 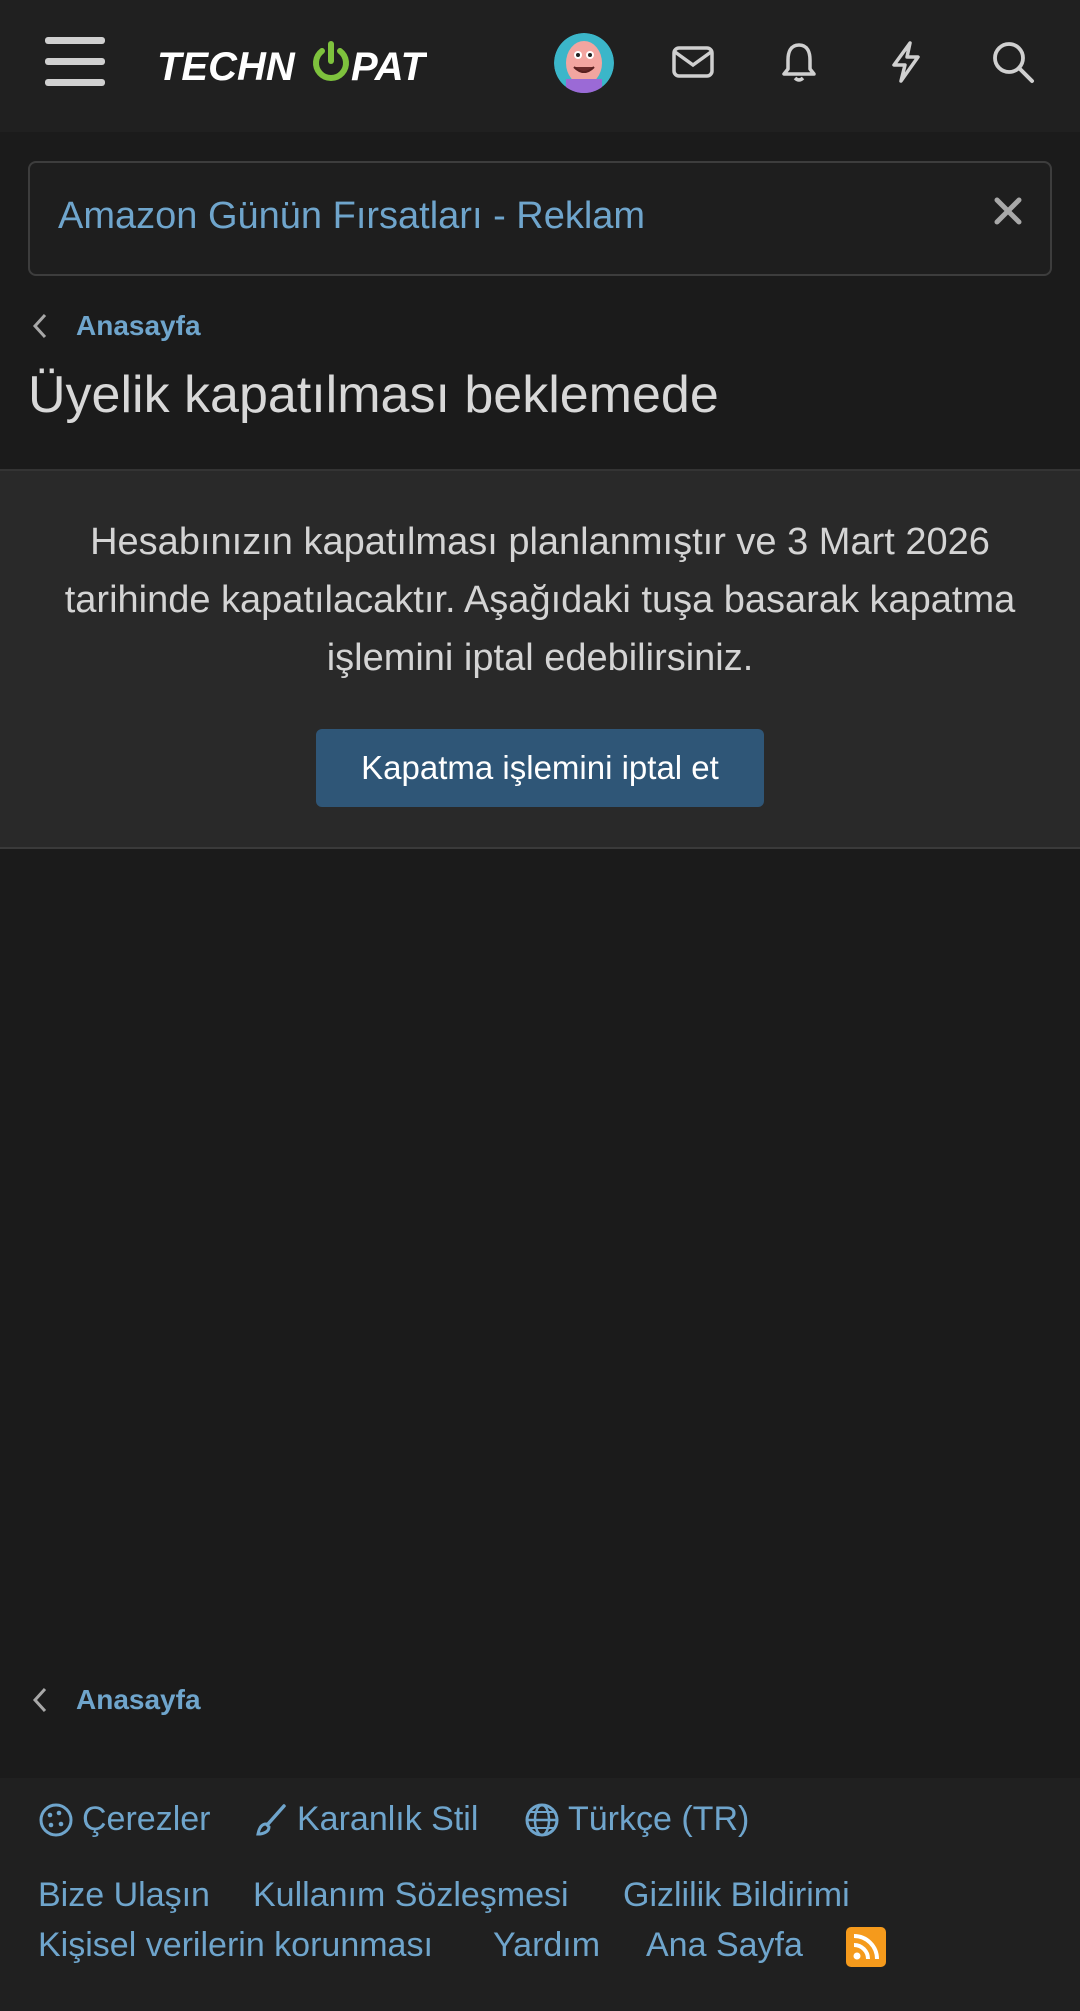 I want to click on logo-text-1: TECHN, so click(x=226, y=66).